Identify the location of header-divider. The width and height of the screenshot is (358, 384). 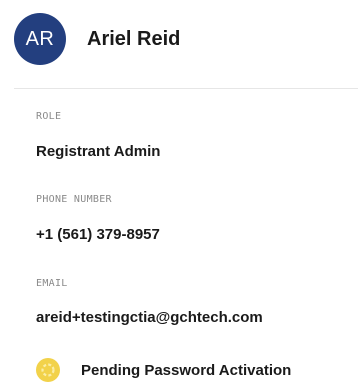
(186, 88).